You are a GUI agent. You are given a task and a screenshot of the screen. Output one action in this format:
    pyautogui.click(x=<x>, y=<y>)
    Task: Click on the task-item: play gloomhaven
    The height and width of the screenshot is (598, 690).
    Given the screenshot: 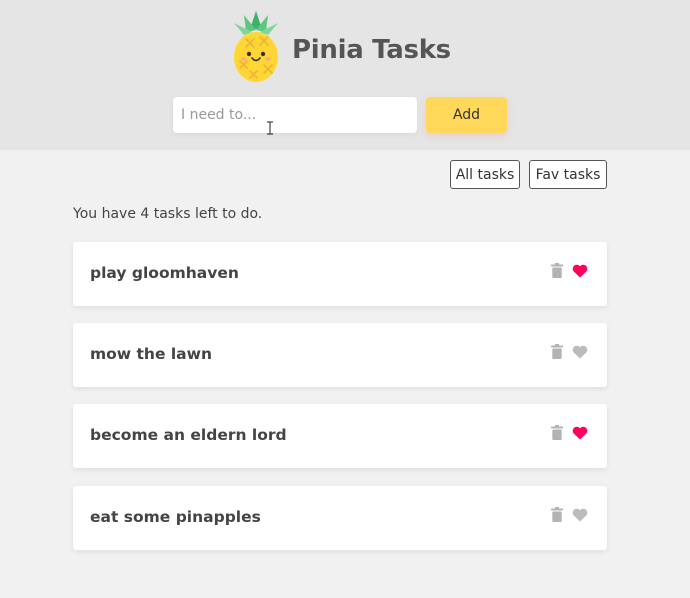 What is the action you would take?
    pyautogui.click(x=340, y=274)
    